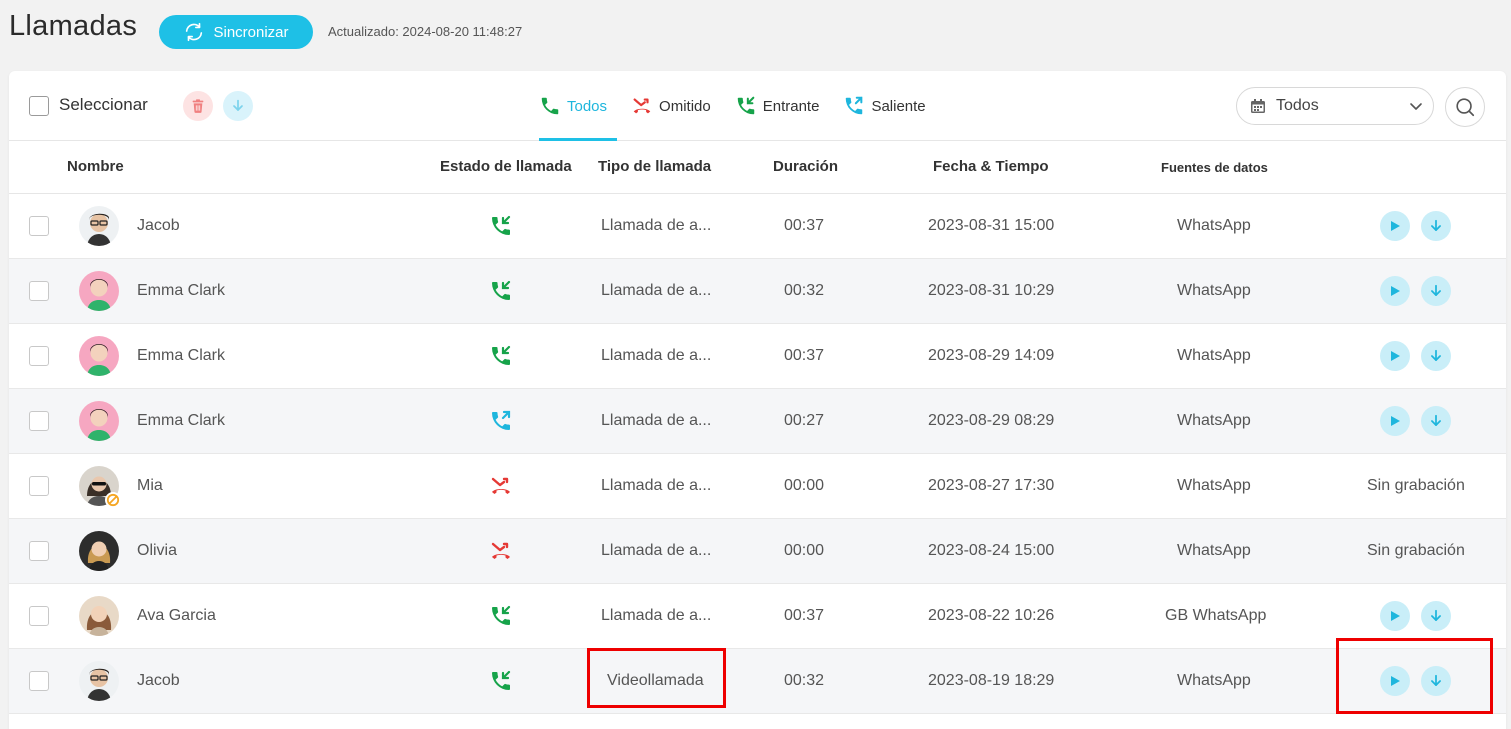 The height and width of the screenshot is (729, 1511). I want to click on sync-icon, so click(194, 32).